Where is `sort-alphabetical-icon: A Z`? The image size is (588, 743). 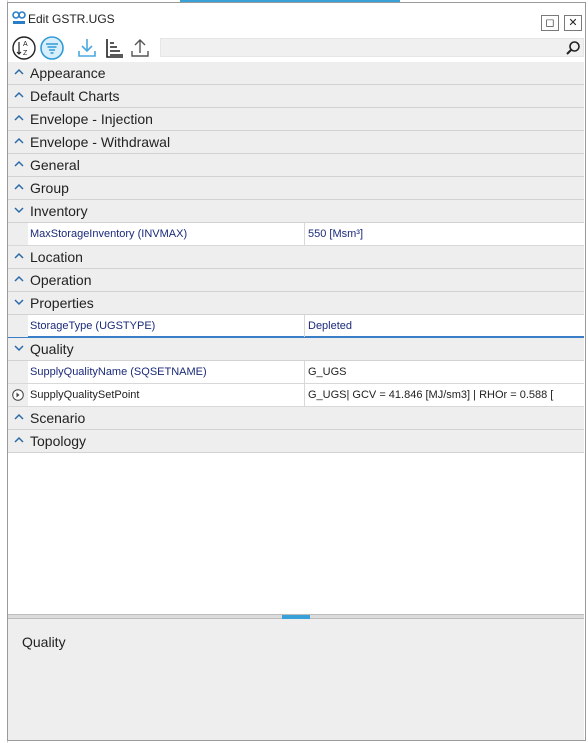
sort-alphabetical-icon: A Z is located at coordinates (24, 48).